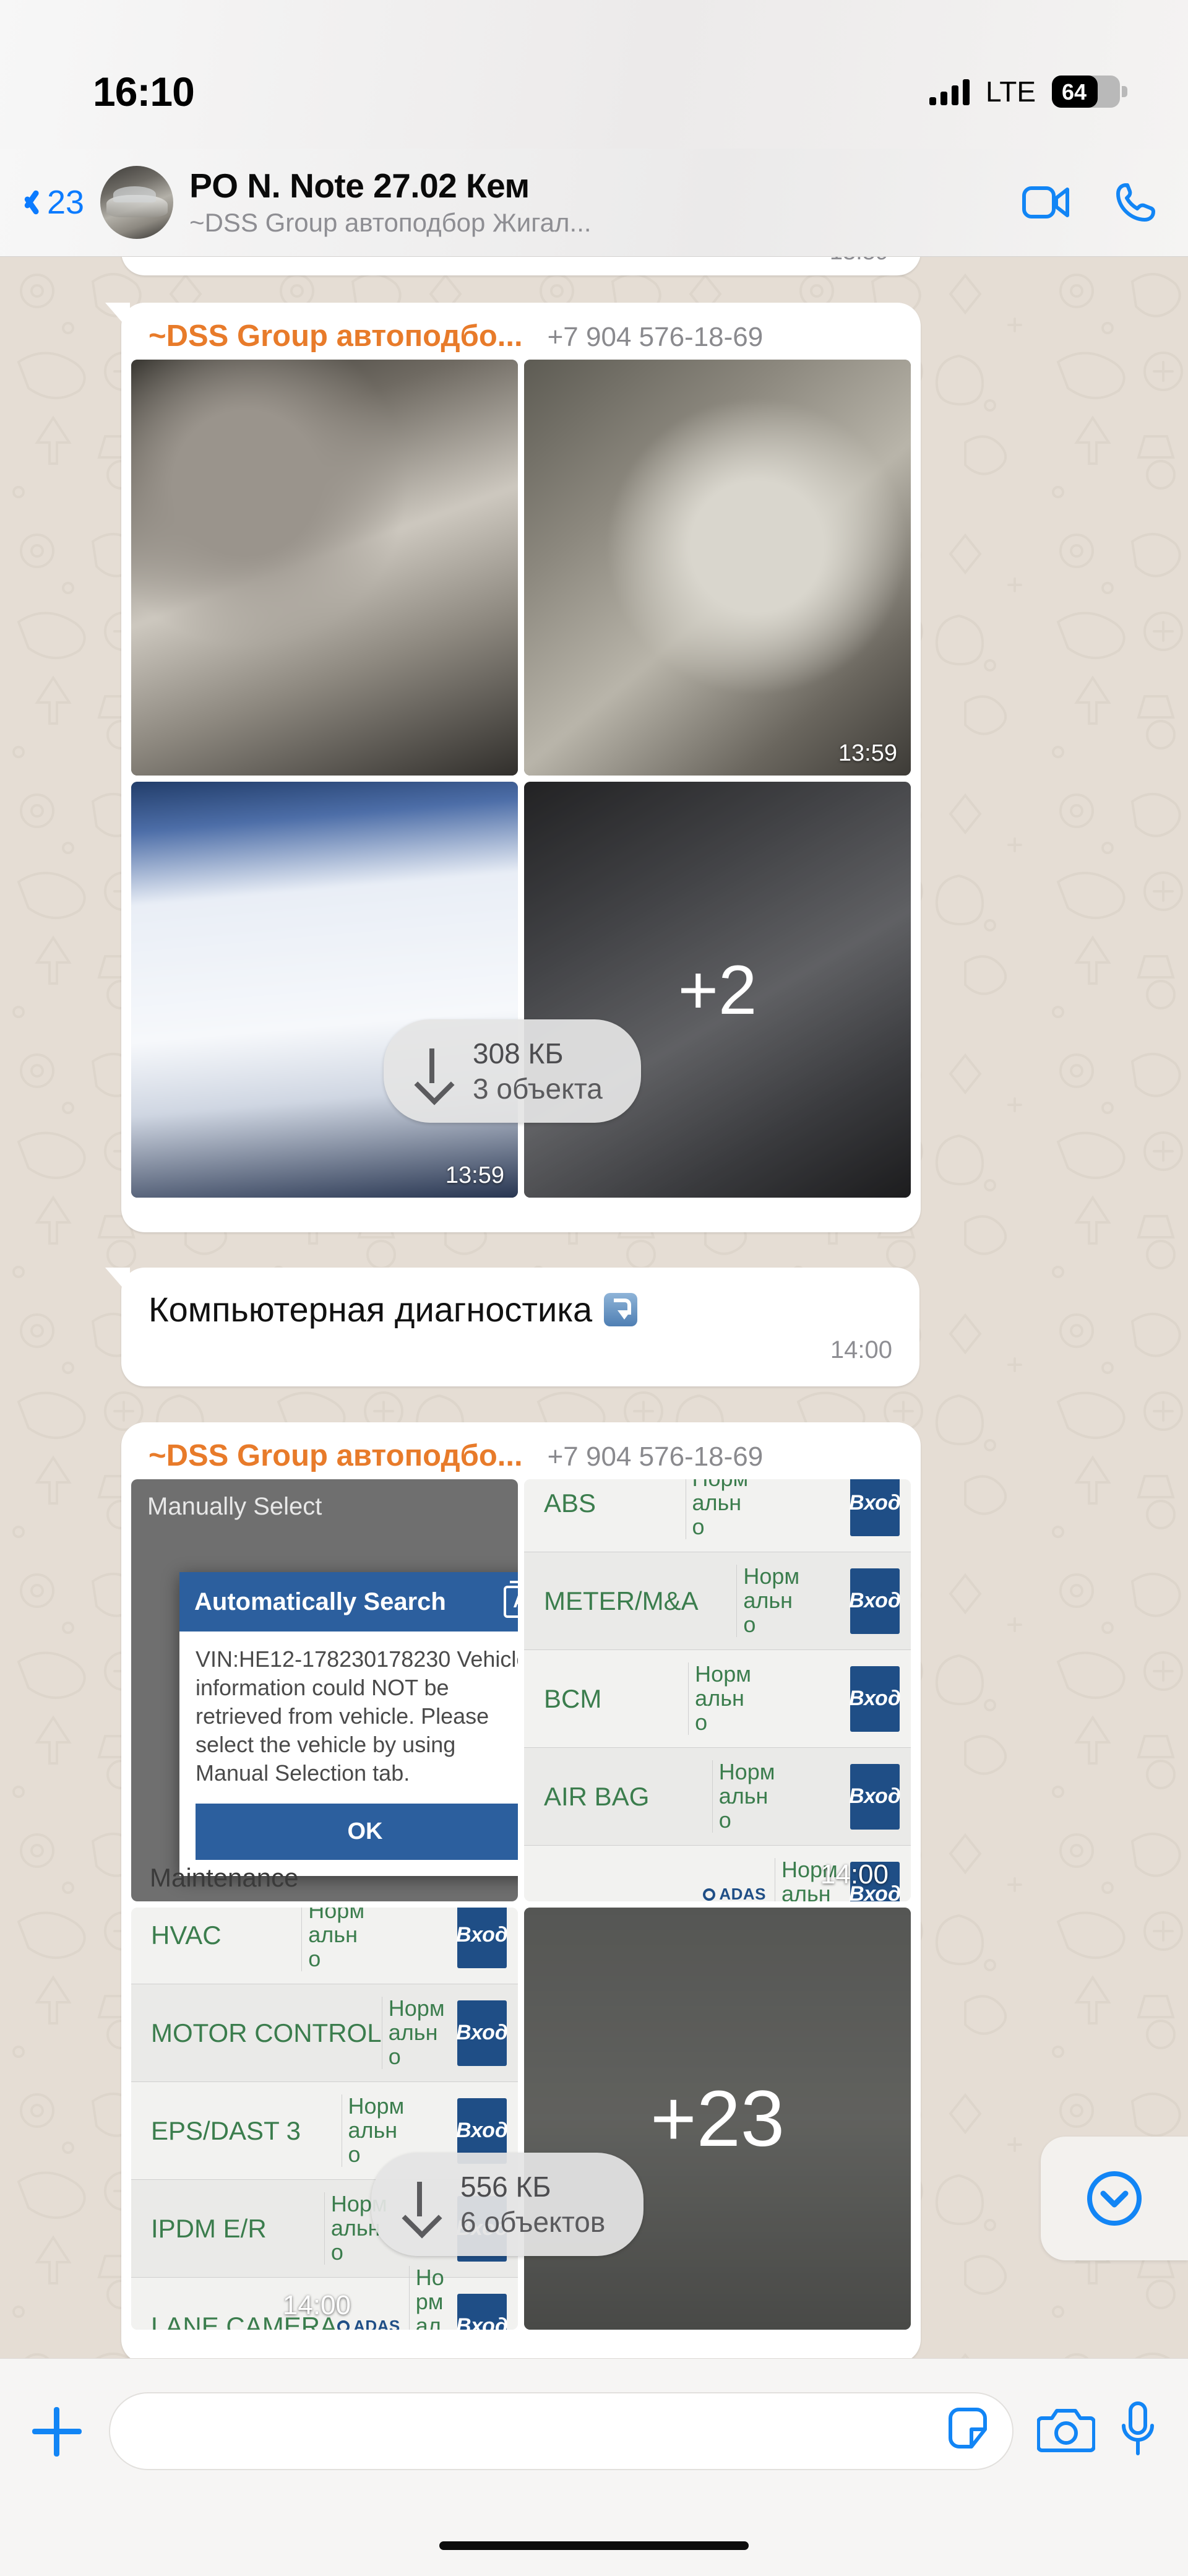 The image size is (1188, 2576). I want to click on more-media-overlay: +2, so click(717, 990).